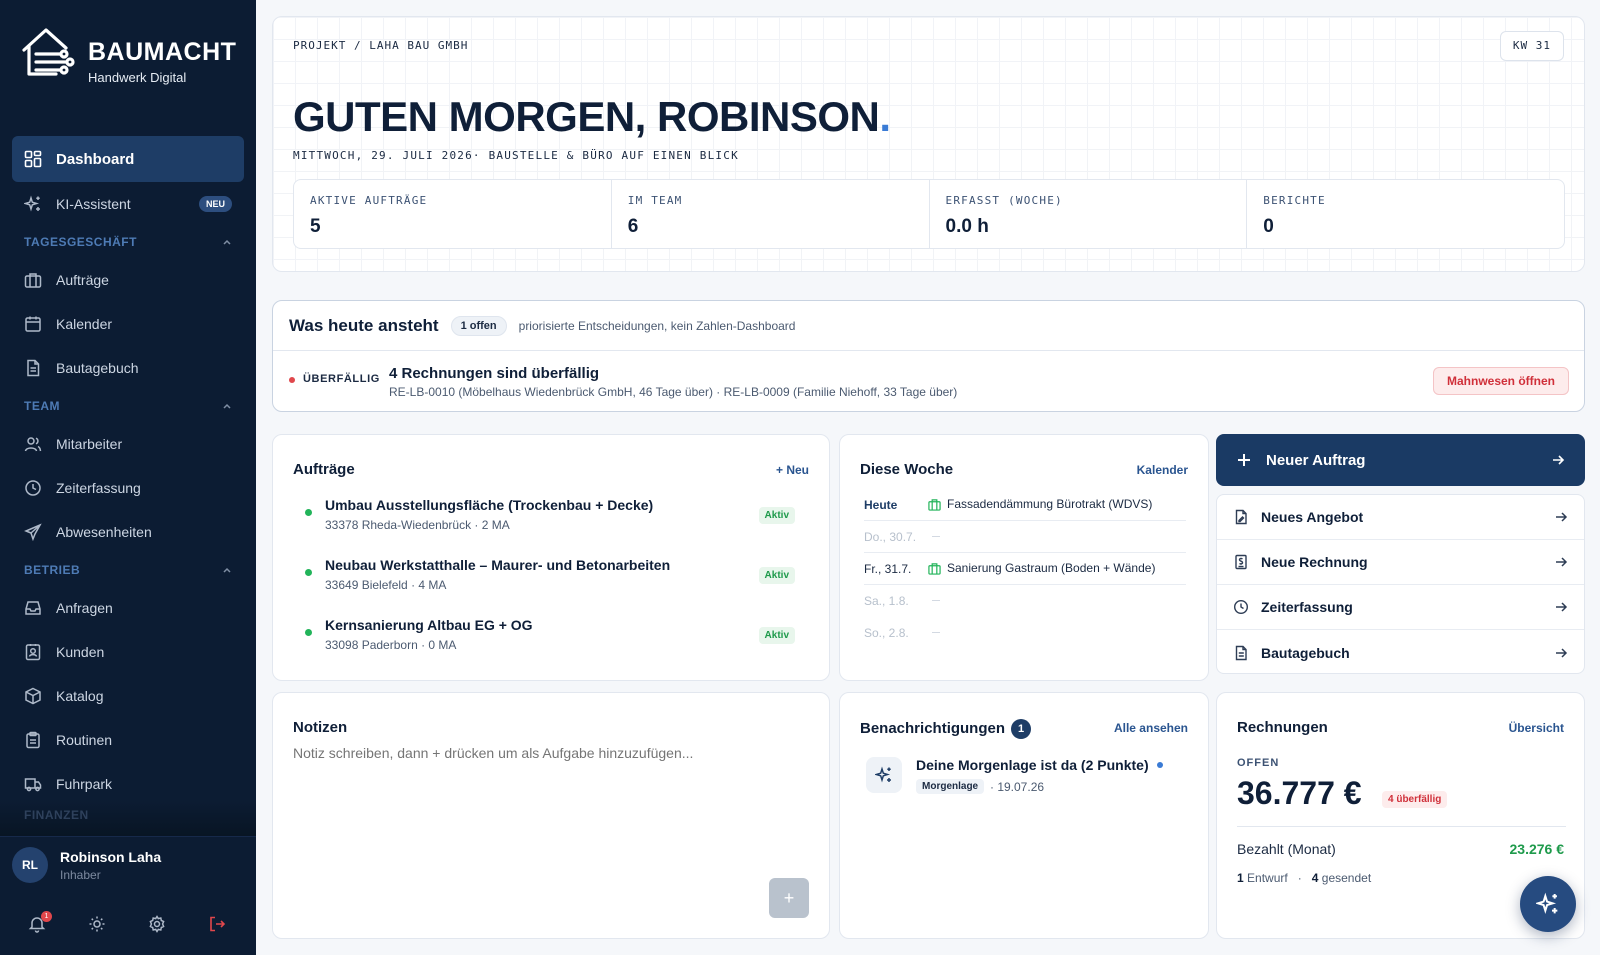 This screenshot has height=955, width=1600. I want to click on section-label: TAGESGESCHÄFT, so click(80, 242).